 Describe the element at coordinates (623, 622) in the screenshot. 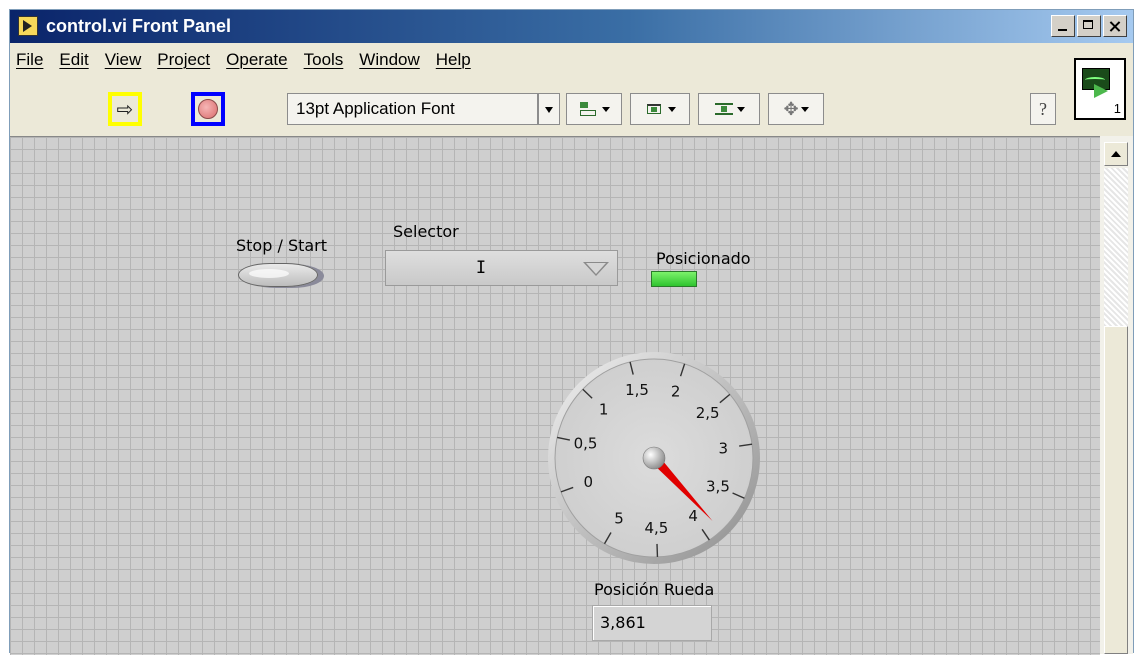

I see `posicion-rueda-value: 3,861` at that location.